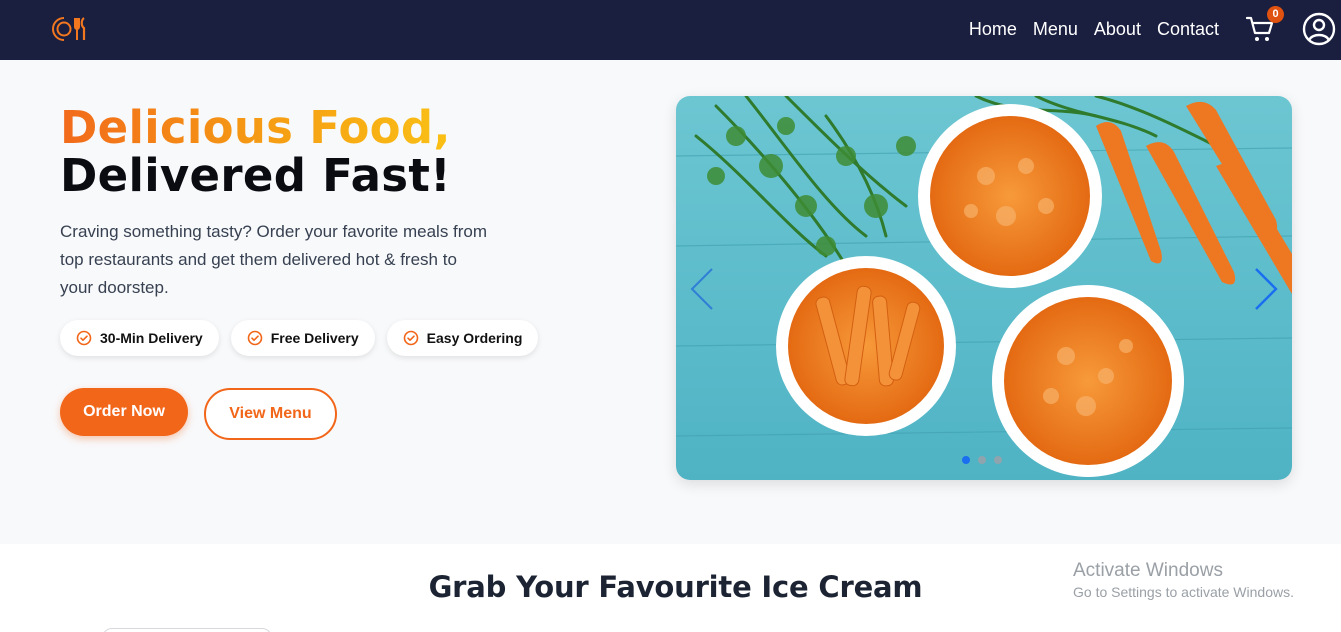 The height and width of the screenshot is (632, 1341). Describe the element at coordinates (474, 338) in the screenshot. I see `badge-label: Easy Ordering` at that location.